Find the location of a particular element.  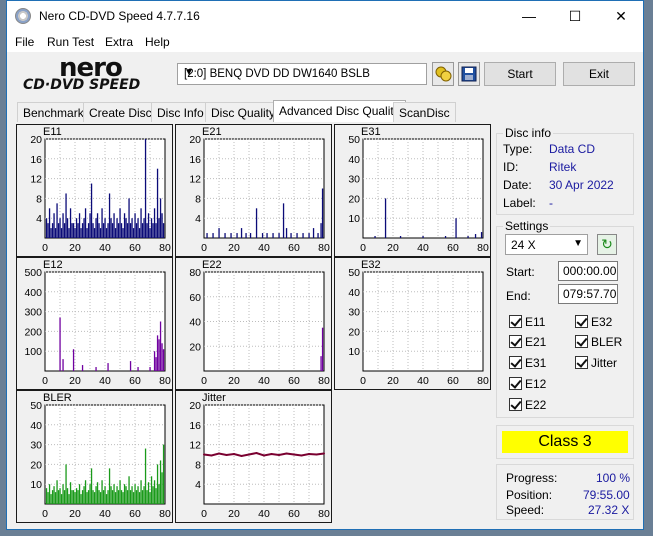

checkbox-e22 is located at coordinates (515, 404).